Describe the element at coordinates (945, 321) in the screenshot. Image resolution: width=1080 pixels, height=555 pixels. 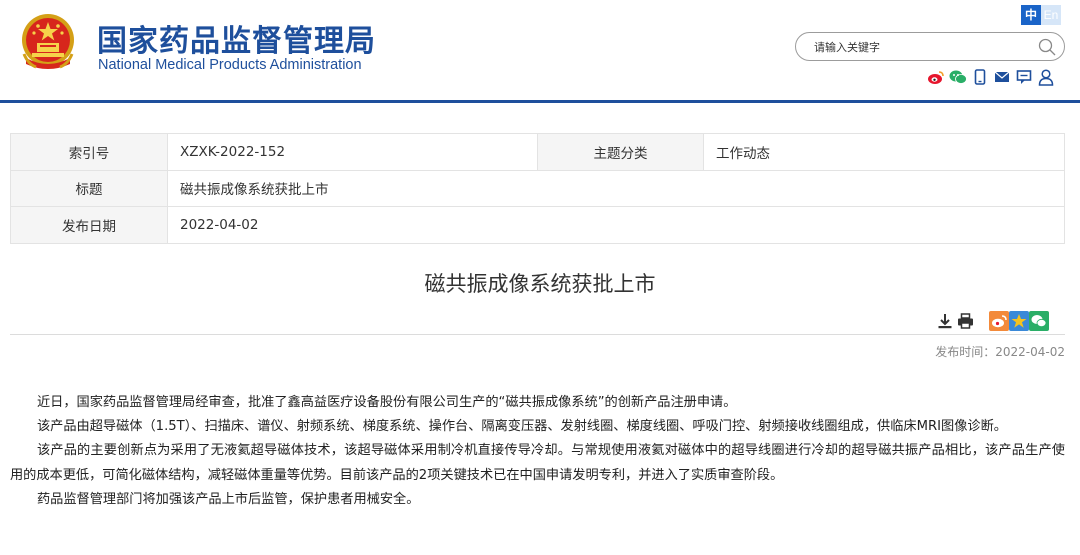
I see `download-icon` at that location.